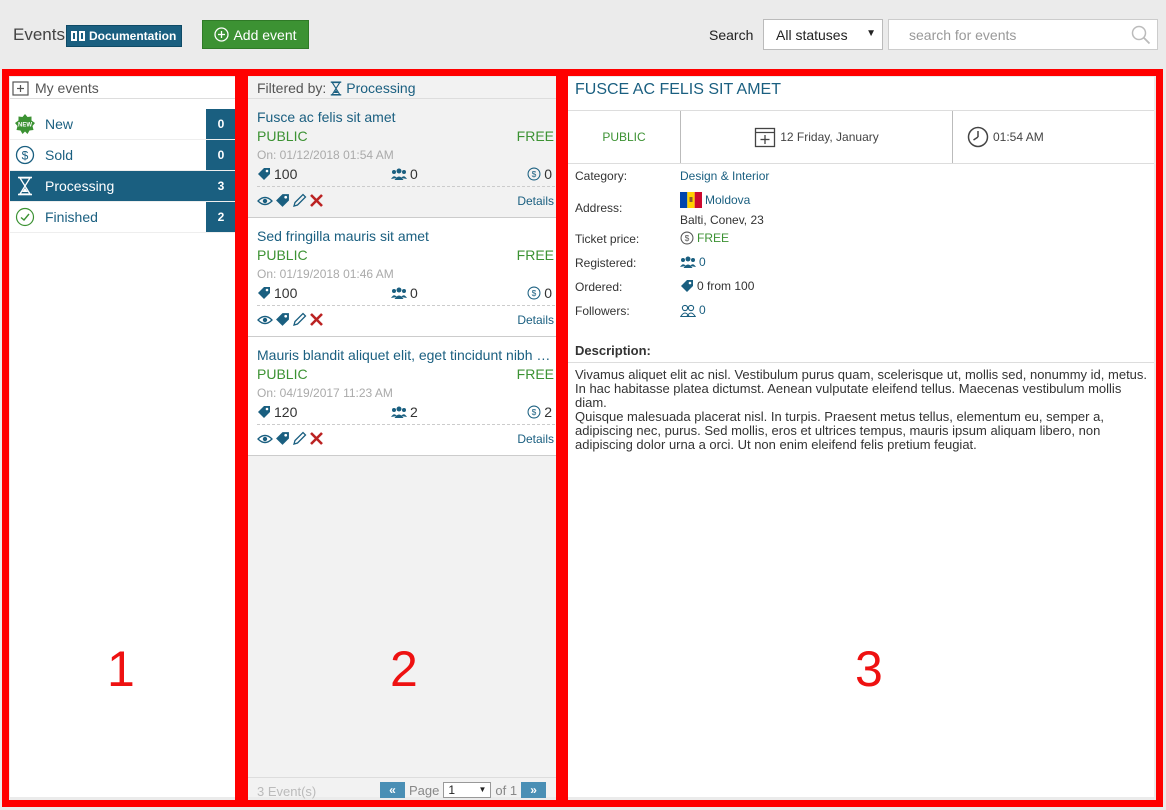 The width and height of the screenshot is (1166, 810). Describe the element at coordinates (871, 33) in the screenshot. I see `chevron-down-icon: ▼` at that location.